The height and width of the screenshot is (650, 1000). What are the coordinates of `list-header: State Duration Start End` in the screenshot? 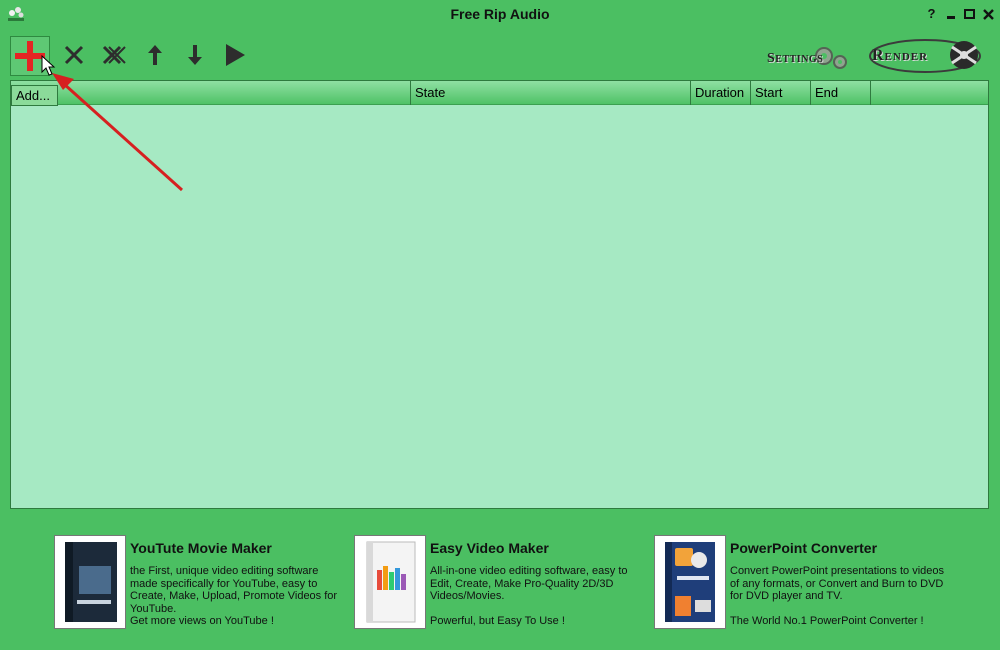 It's located at (499, 93).